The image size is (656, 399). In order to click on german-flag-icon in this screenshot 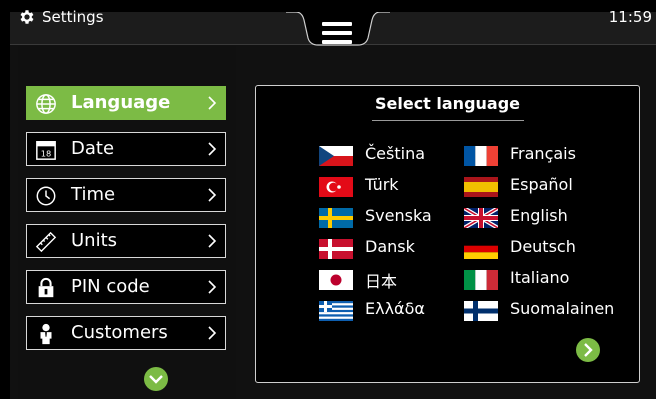, I will do `click(481, 249)`.